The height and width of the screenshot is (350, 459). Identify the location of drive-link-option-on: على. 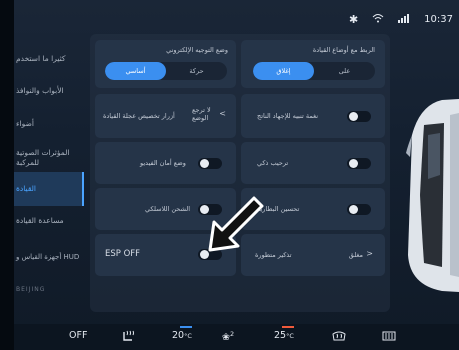
(344, 71).